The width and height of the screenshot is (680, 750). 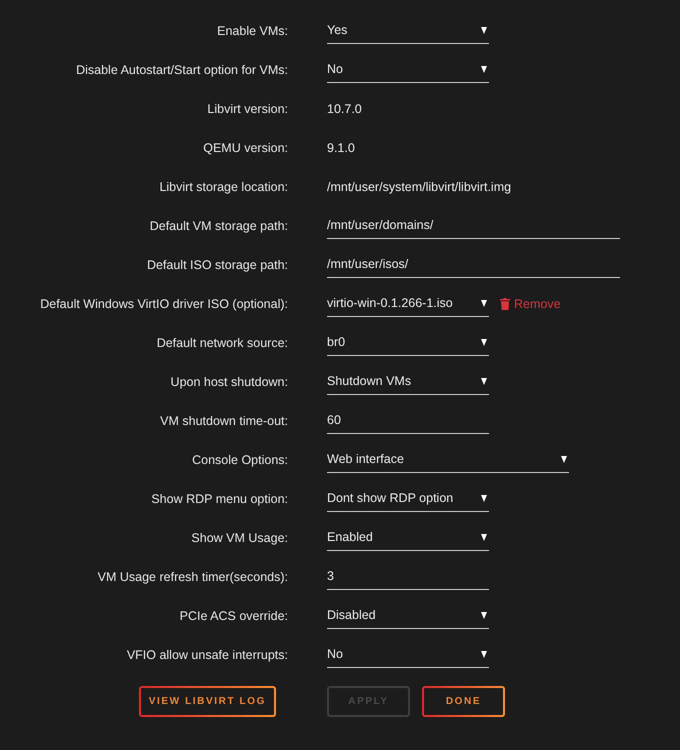 I want to click on text-field: /mnt/user/isos/, so click(x=473, y=264).